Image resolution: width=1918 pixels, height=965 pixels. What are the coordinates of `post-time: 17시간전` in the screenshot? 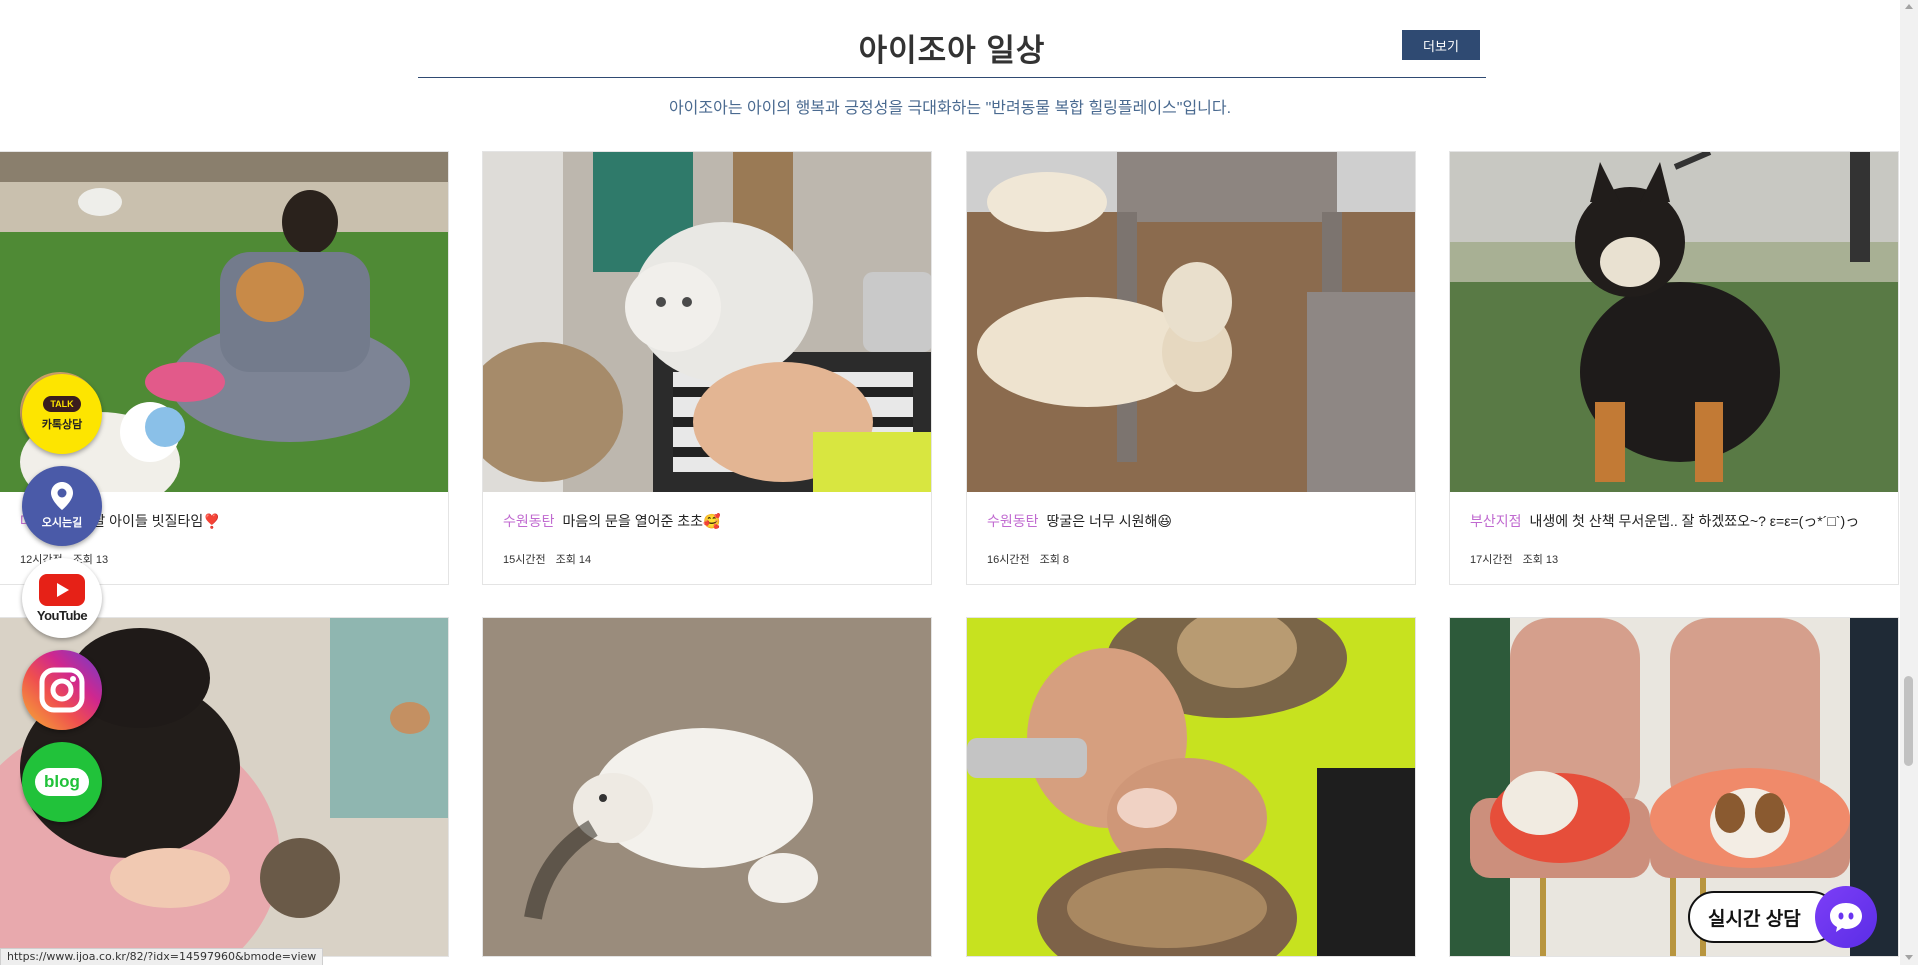 It's located at (1491, 560).